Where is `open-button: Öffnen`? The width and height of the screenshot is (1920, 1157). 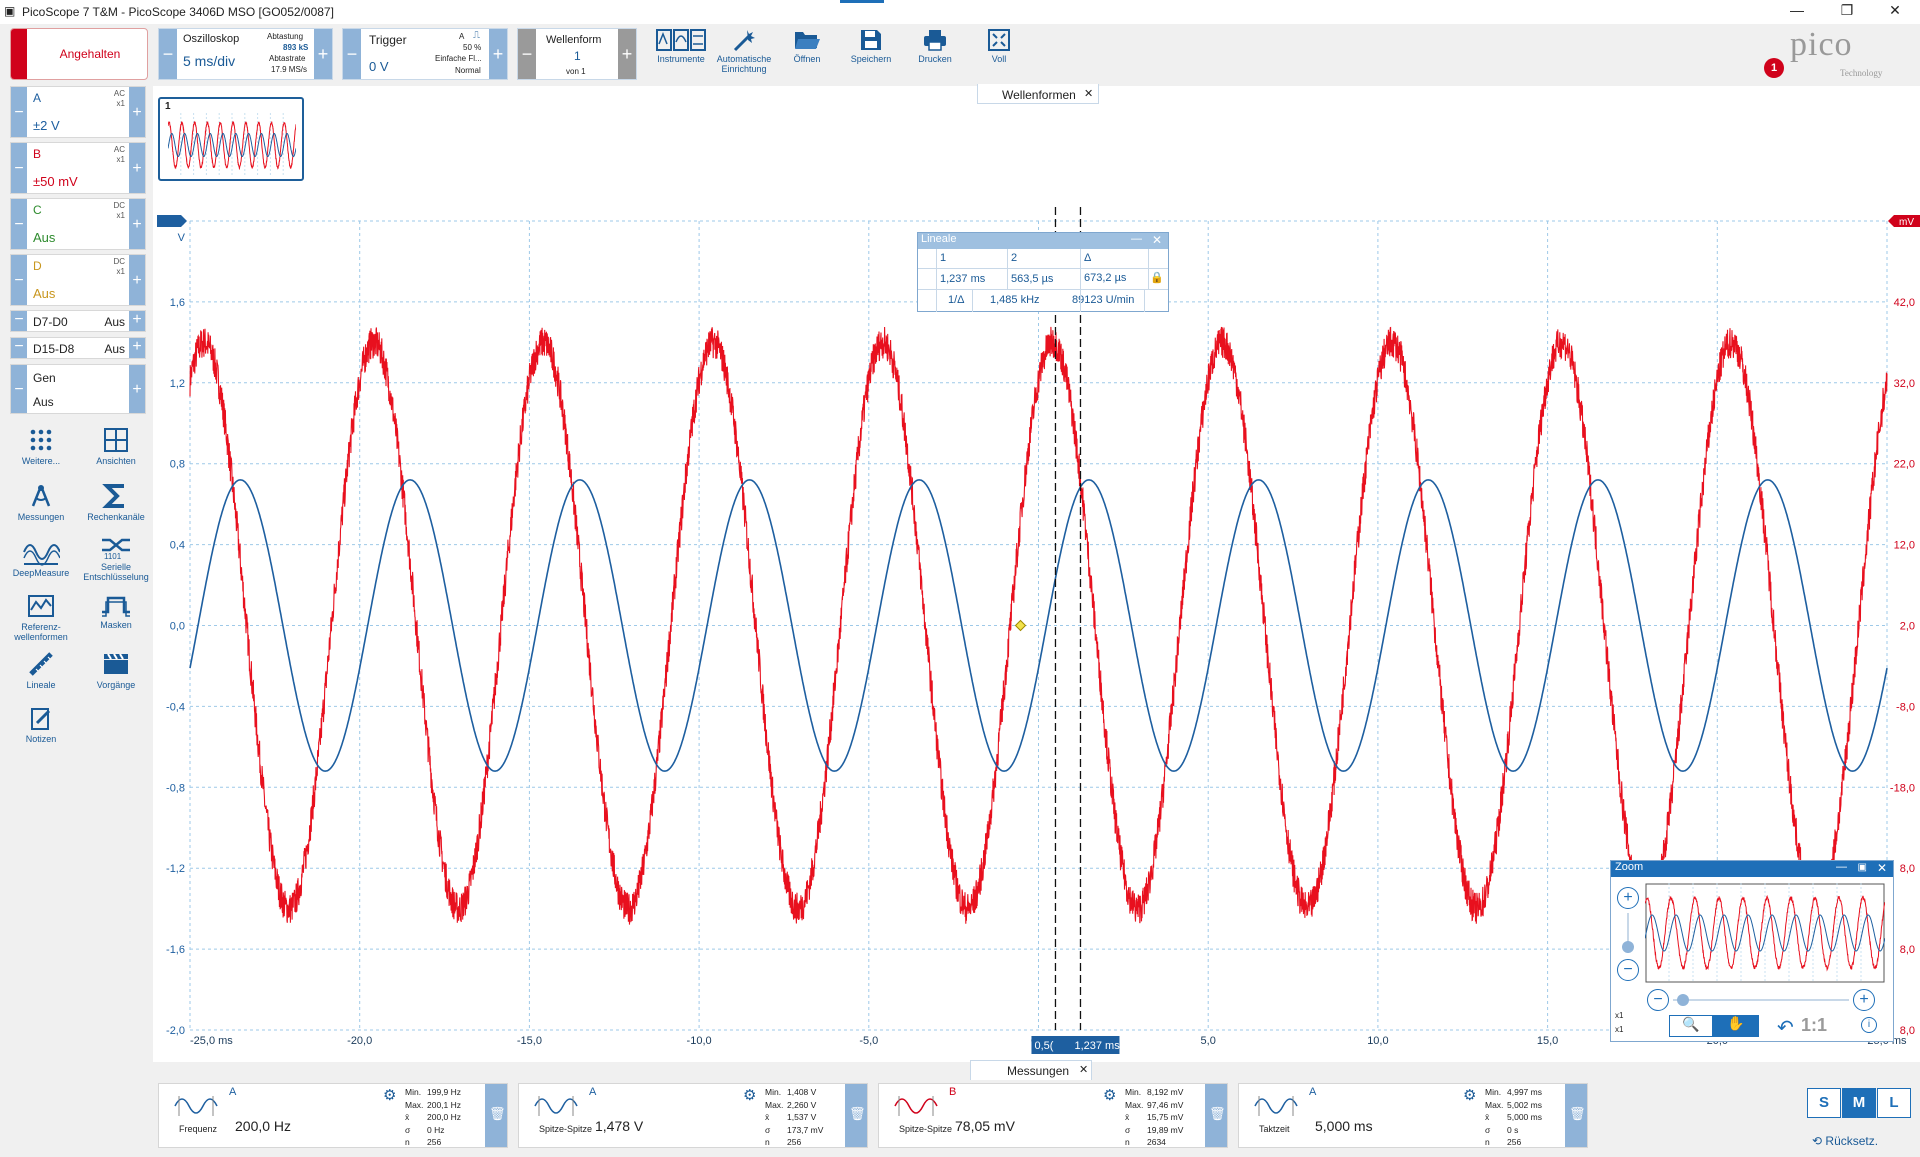
open-button: Öffnen is located at coordinates (807, 53).